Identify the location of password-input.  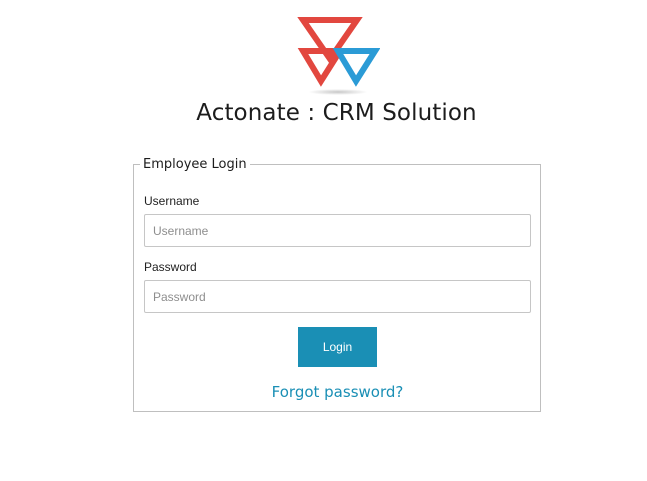
(337, 296).